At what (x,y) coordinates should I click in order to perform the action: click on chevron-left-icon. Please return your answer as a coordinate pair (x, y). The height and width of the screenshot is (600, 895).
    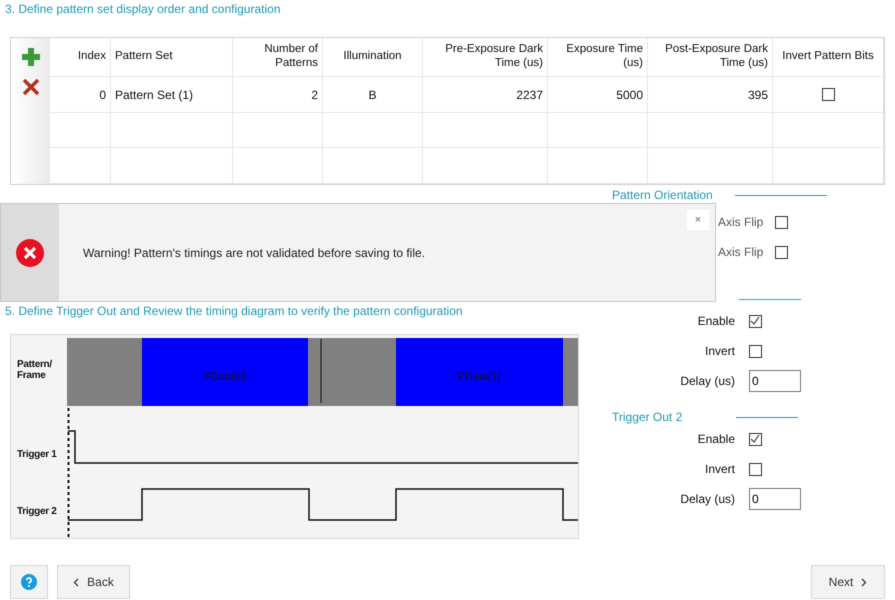
    Looking at the image, I should click on (76, 582).